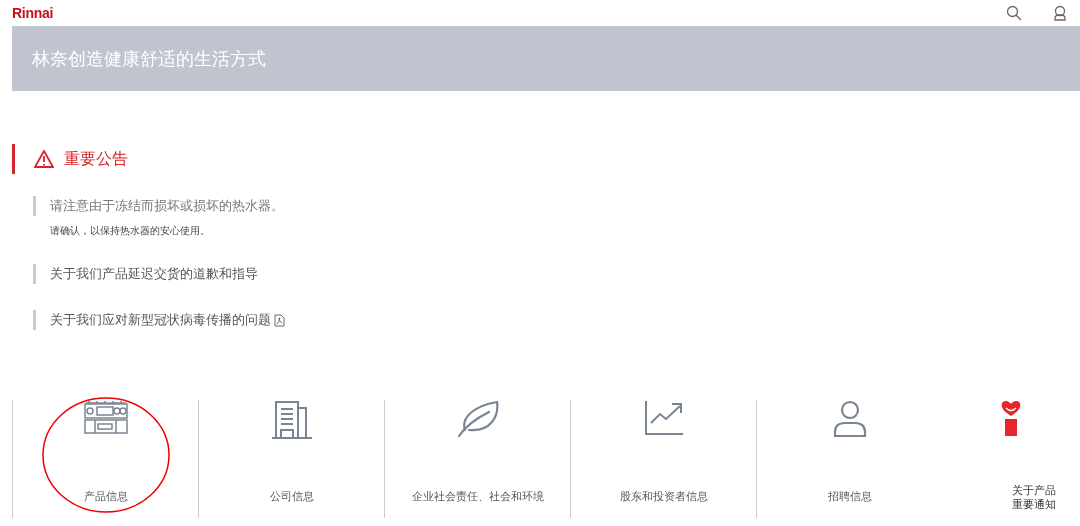 The image size is (1080, 526). What do you see at coordinates (130, 231) in the screenshot?
I see `notice-note: 请确认，以保持热水器的安心使用。` at bounding box center [130, 231].